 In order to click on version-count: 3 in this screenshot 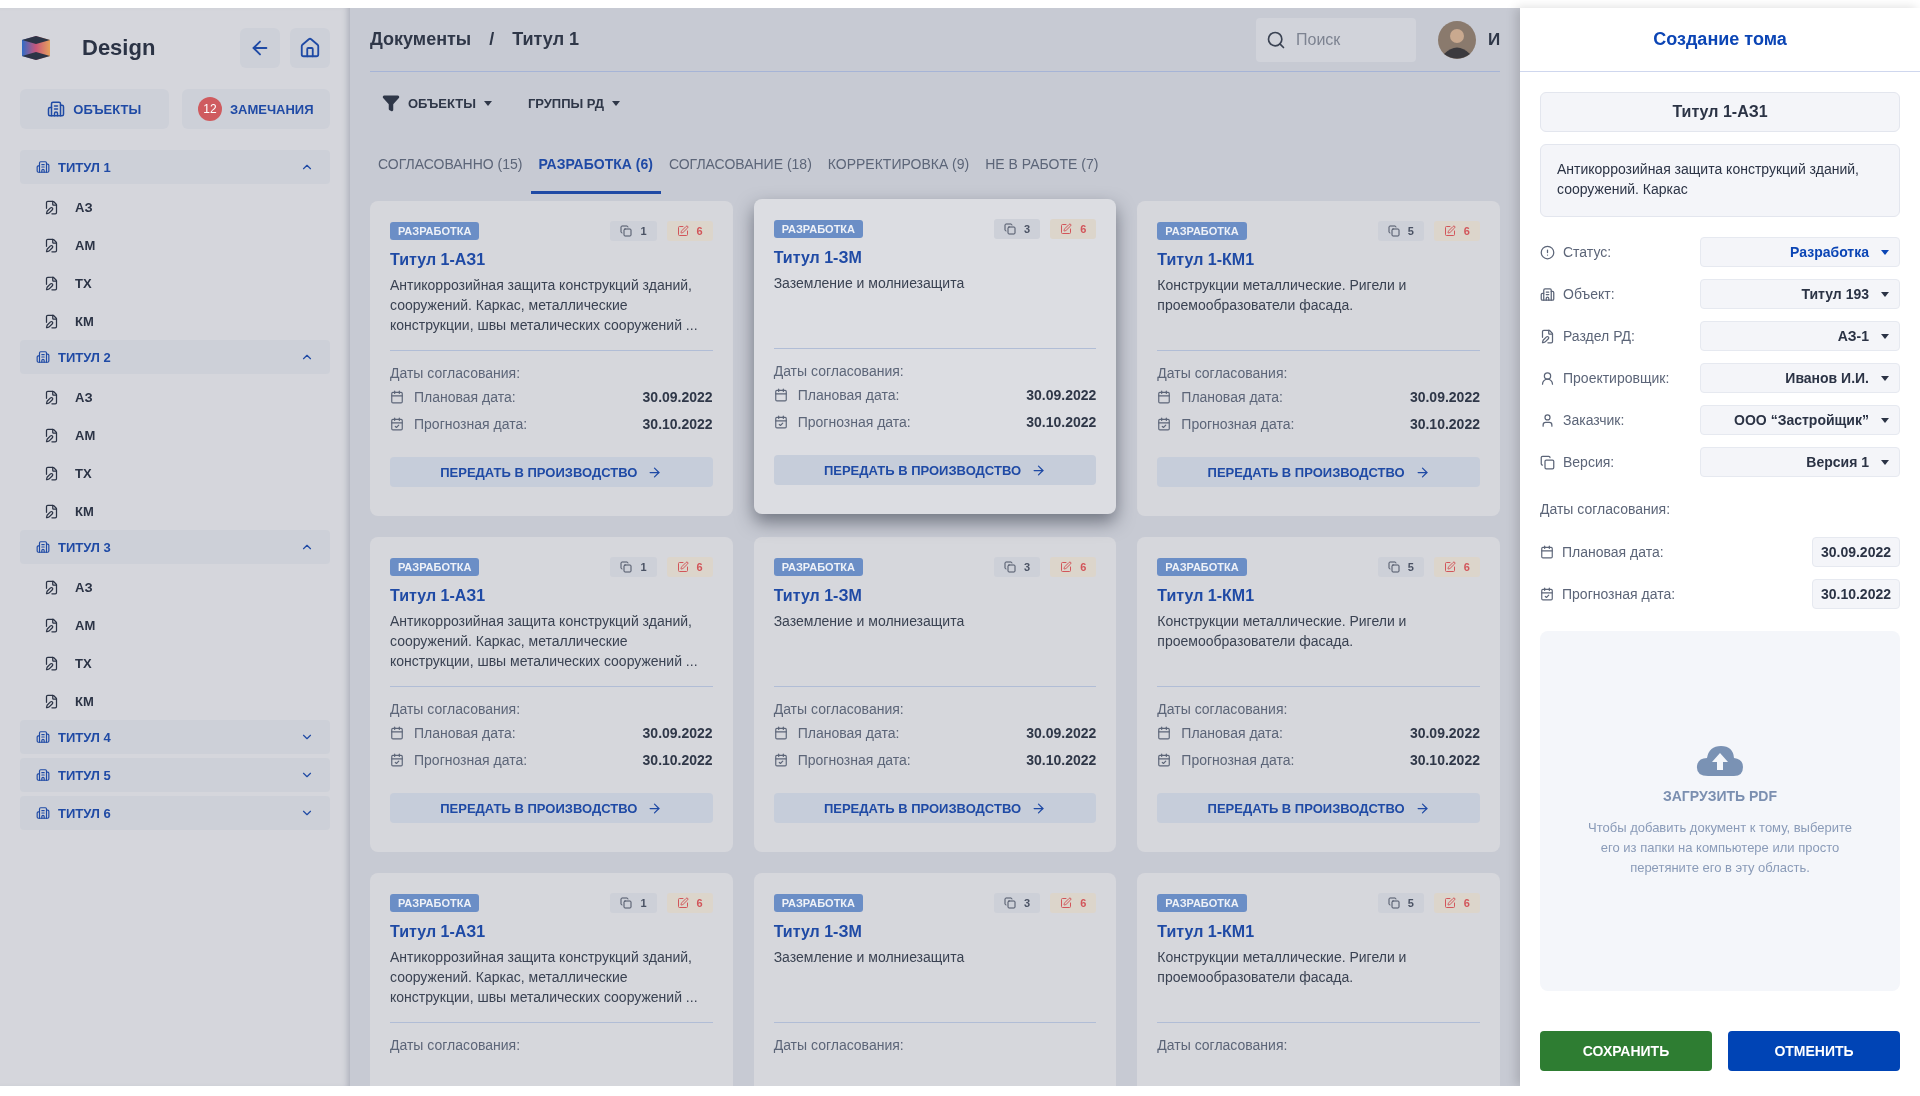, I will do `click(1017, 903)`.